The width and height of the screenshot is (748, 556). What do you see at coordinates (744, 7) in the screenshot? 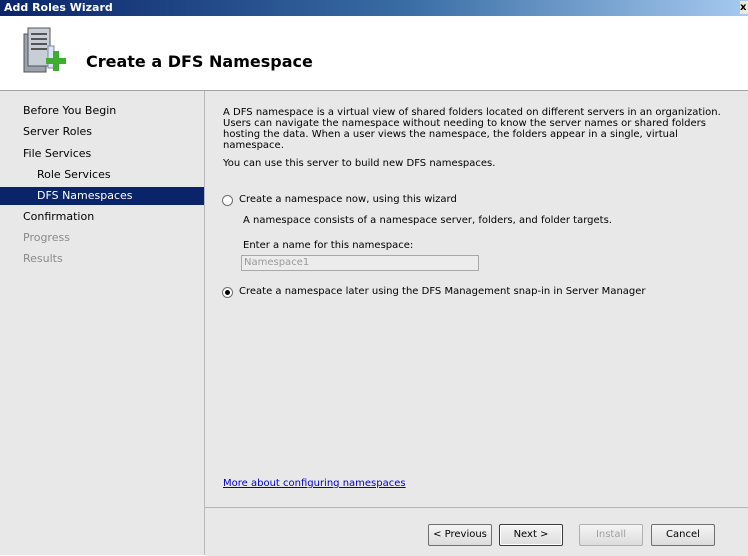
I see `close-button: x` at bounding box center [744, 7].